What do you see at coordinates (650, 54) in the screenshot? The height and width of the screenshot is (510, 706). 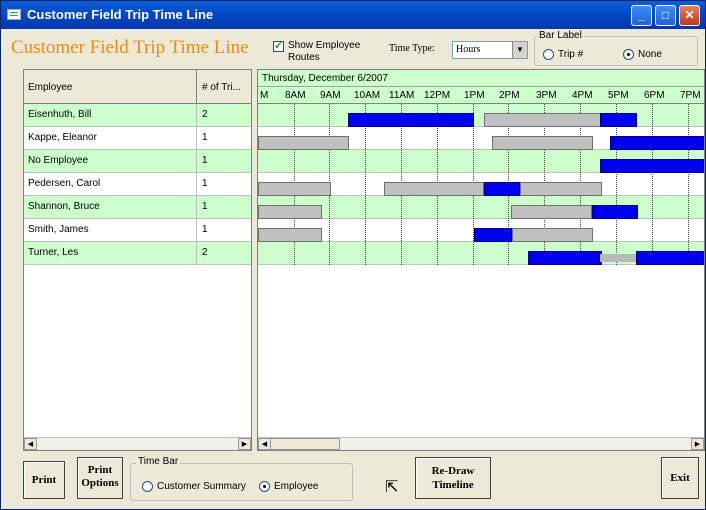 I see `bar-label-none-label: None` at bounding box center [650, 54].